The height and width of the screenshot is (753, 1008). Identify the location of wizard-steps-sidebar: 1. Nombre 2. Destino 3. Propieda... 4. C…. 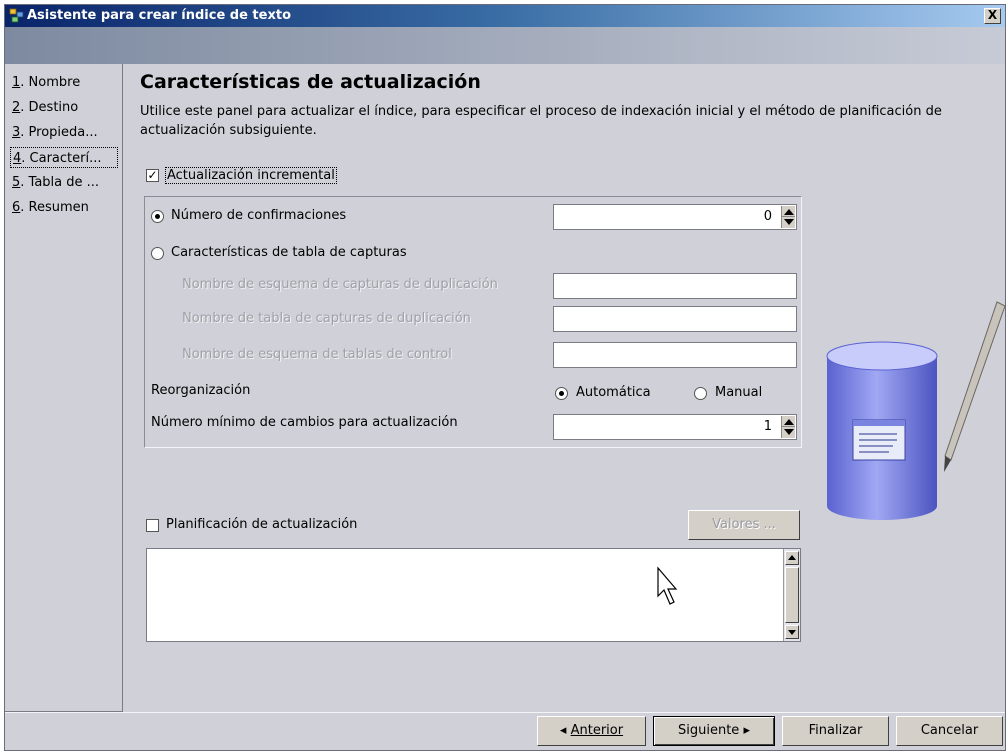
(64, 388).